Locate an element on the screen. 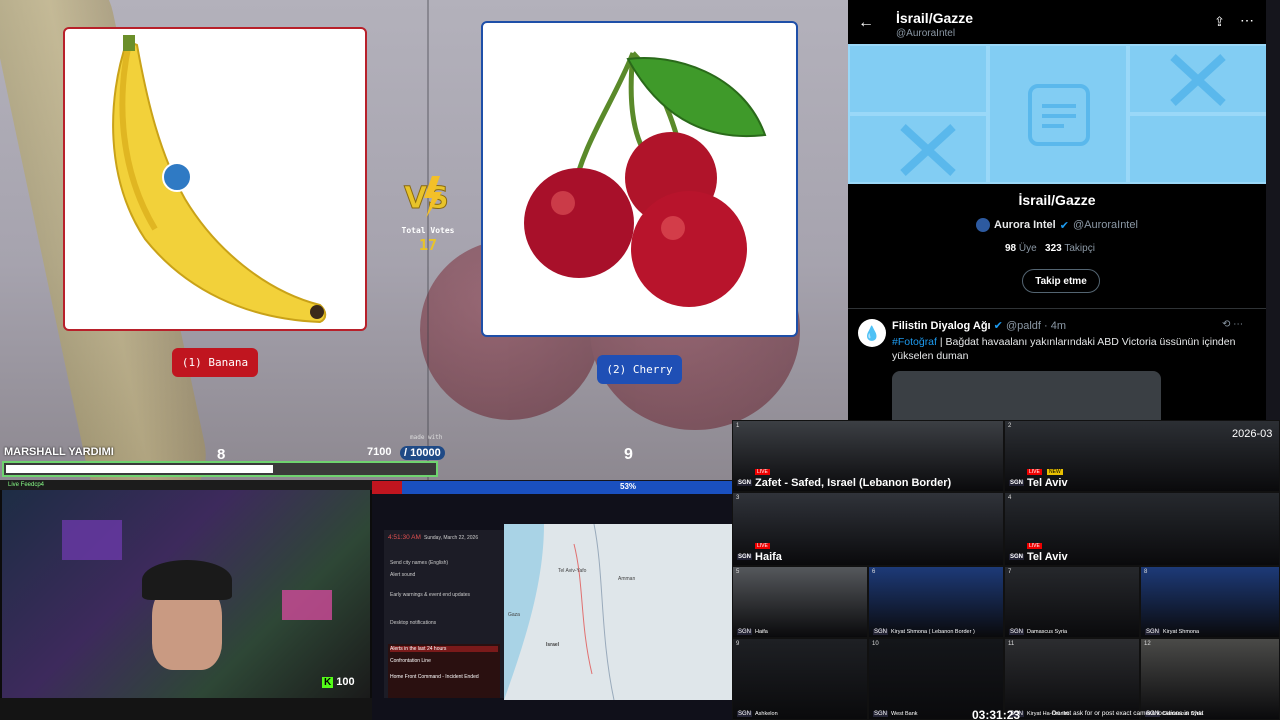 This screenshot has width=1280, height=720. camera-number: 1 is located at coordinates (738, 426).